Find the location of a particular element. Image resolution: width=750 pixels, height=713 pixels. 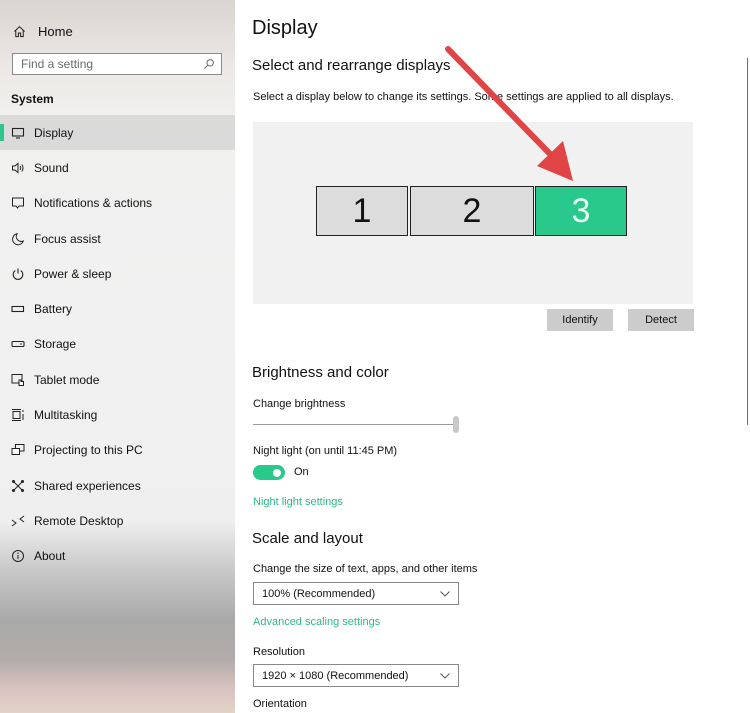

monitor-3: 3 is located at coordinates (581, 211).